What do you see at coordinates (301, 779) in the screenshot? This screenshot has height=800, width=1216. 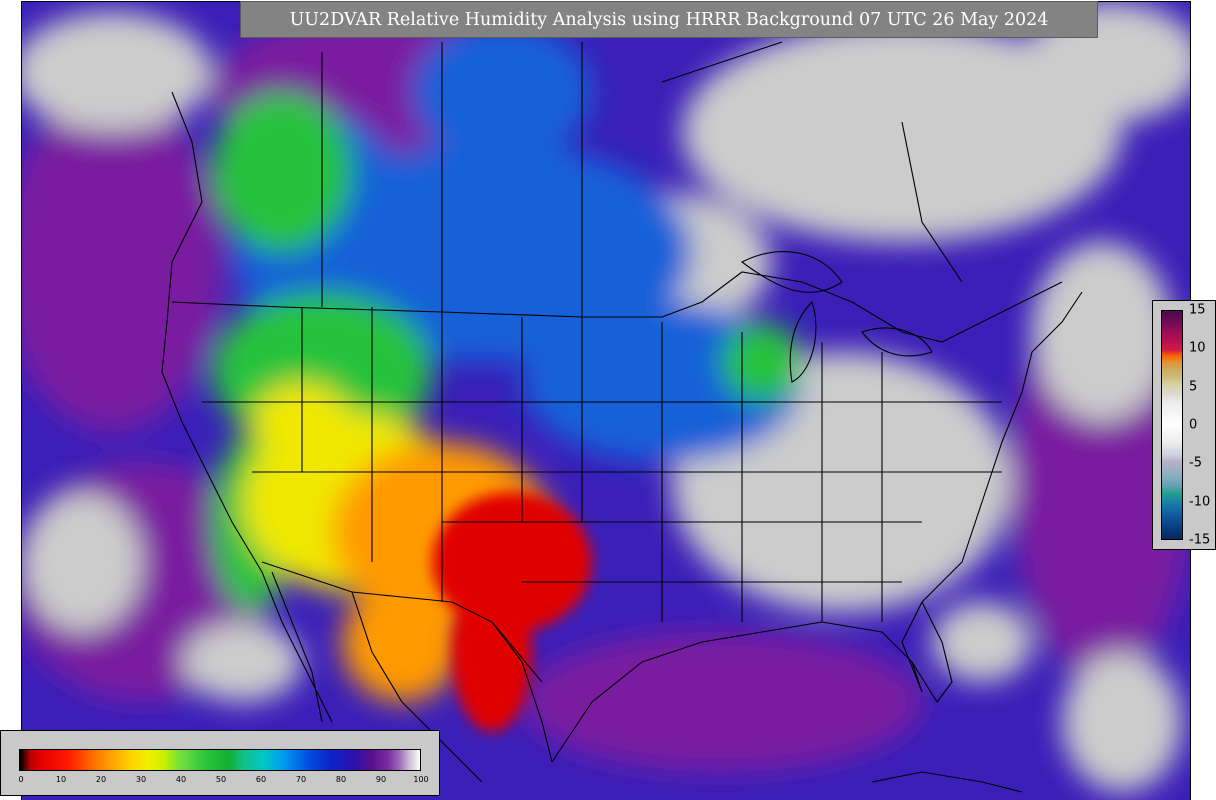 I see `rh-tick-label: 70` at bounding box center [301, 779].